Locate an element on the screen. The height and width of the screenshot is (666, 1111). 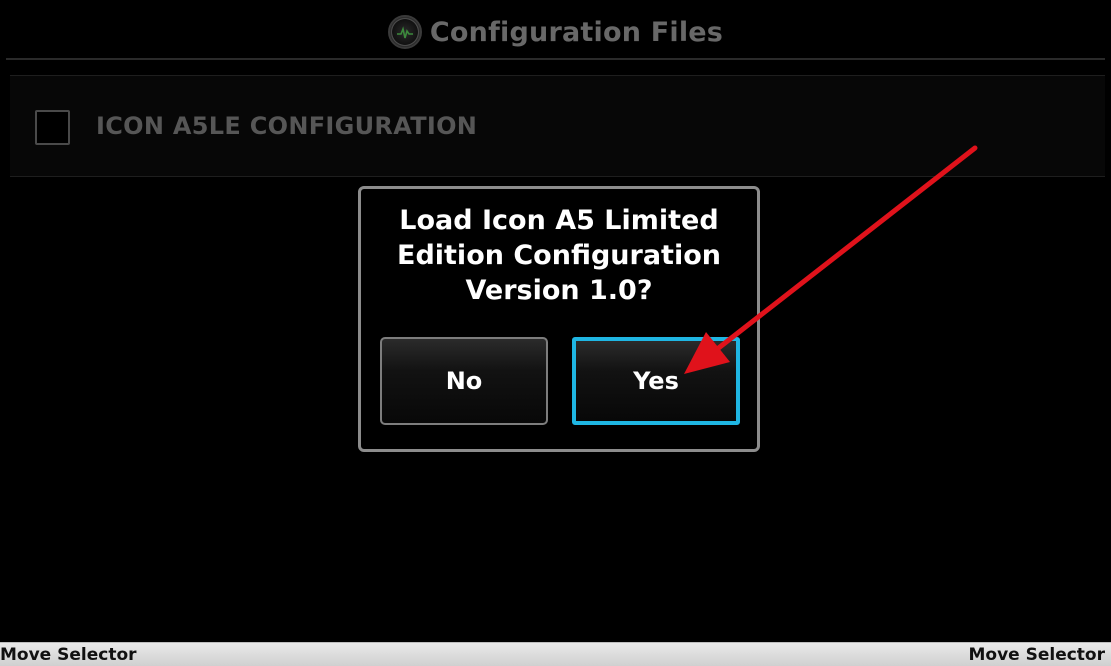
gauge-icon is located at coordinates (404, 32).